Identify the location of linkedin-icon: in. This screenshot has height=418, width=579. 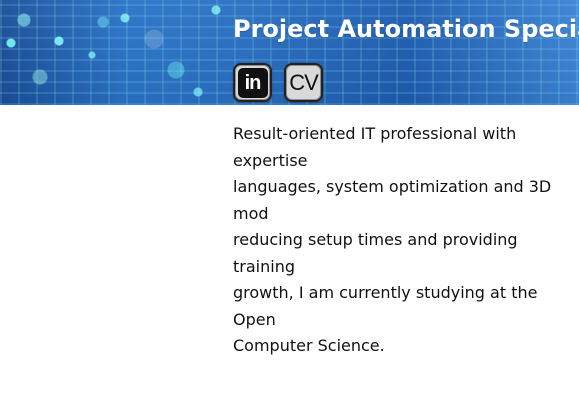
(252, 82).